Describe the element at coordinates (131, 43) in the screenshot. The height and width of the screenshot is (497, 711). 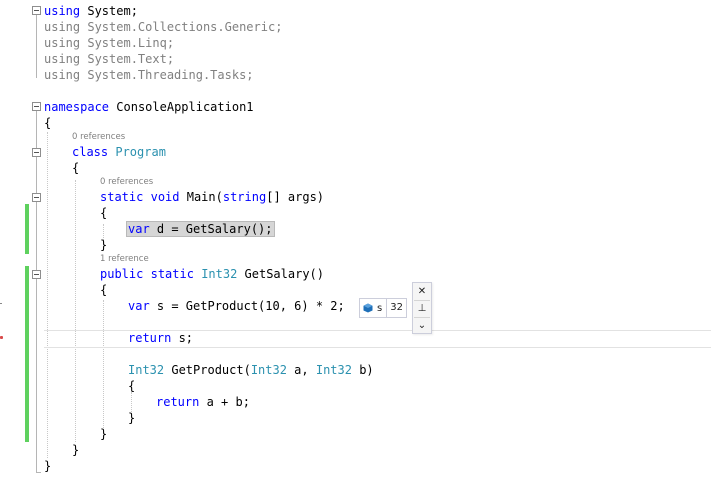
I see `namespace-ref: System.Linq;` at that location.